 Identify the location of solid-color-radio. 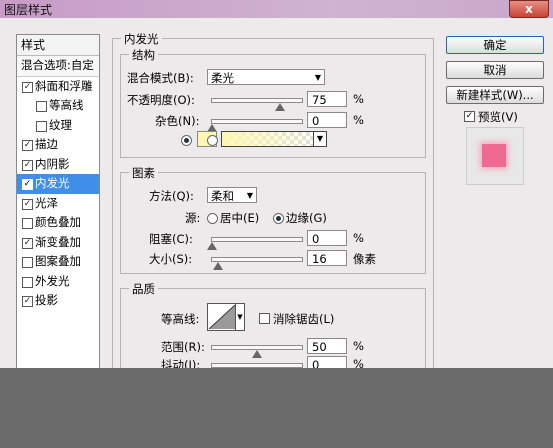
(186, 140).